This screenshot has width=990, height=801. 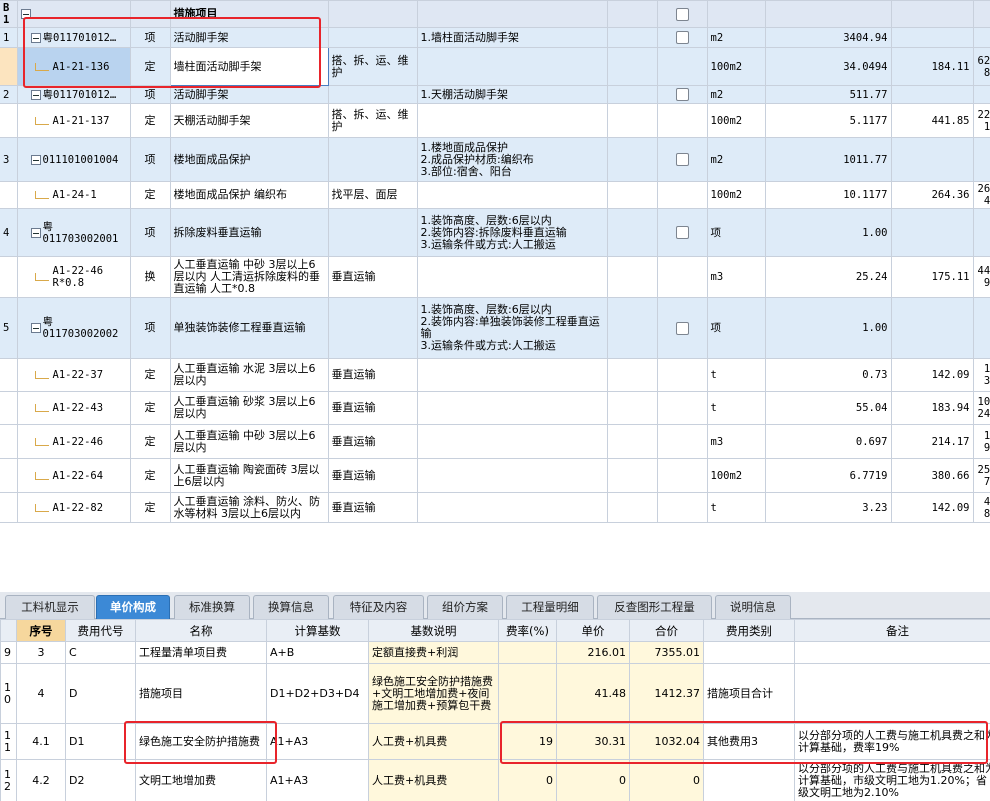 I want to click on fee-code: D1, so click(x=100, y=741).